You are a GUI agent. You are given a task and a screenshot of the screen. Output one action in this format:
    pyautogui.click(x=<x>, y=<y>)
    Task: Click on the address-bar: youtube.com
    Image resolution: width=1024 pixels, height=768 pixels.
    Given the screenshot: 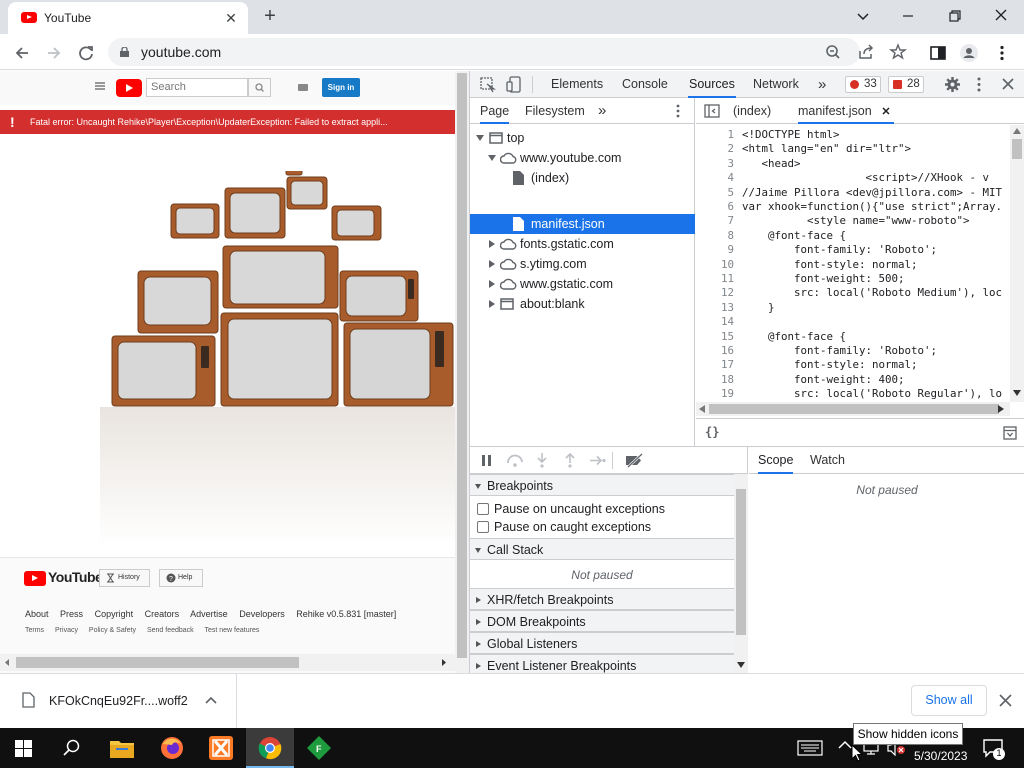 What is the action you would take?
    pyautogui.click(x=508, y=52)
    